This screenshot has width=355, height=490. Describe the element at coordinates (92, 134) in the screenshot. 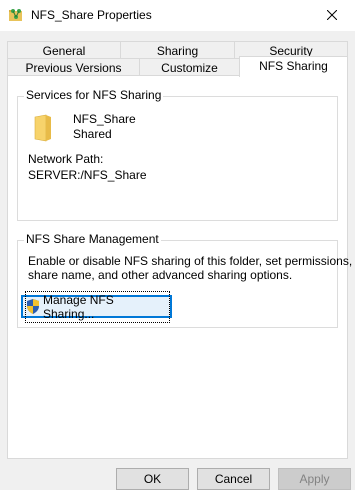

I see `share-status: Shared` at that location.